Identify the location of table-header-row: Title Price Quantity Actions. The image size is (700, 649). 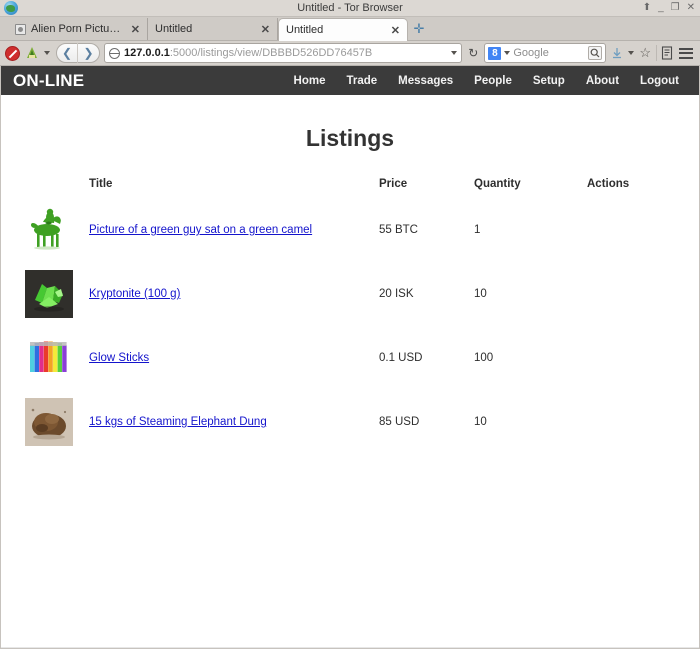
(350, 188).